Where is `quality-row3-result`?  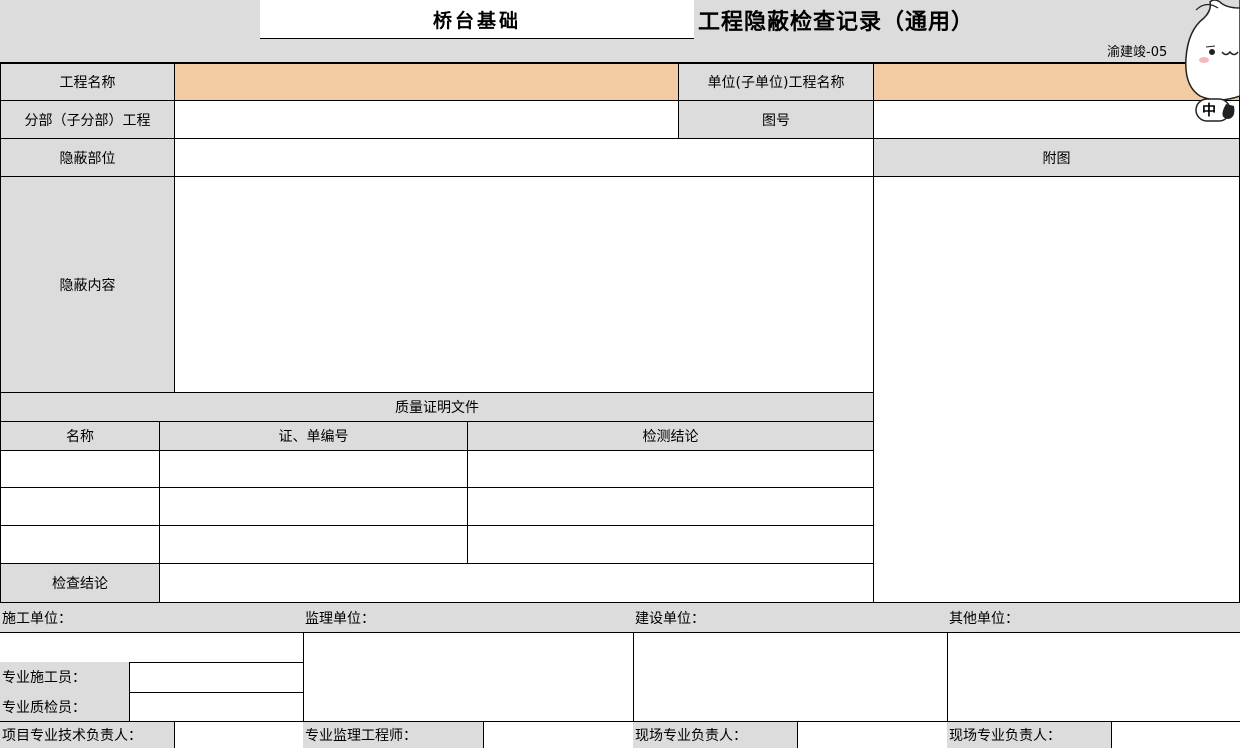
quality-row3-result is located at coordinates (670, 544).